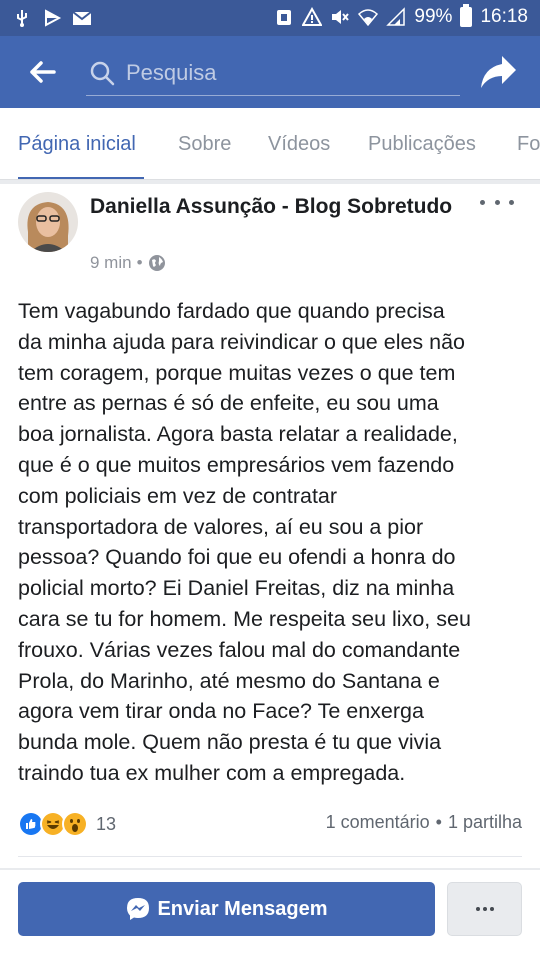 The height and width of the screenshot is (960, 540). Describe the element at coordinates (466, 15) in the screenshot. I see `battery-icon` at that location.